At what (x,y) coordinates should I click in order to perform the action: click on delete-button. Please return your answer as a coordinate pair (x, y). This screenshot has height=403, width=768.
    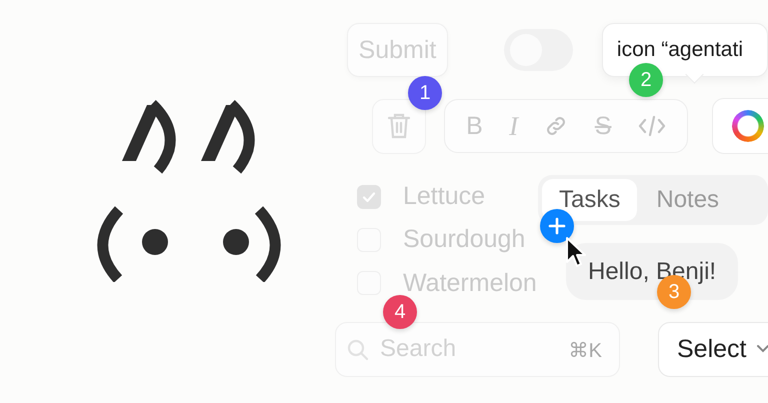
    Looking at the image, I should click on (399, 126).